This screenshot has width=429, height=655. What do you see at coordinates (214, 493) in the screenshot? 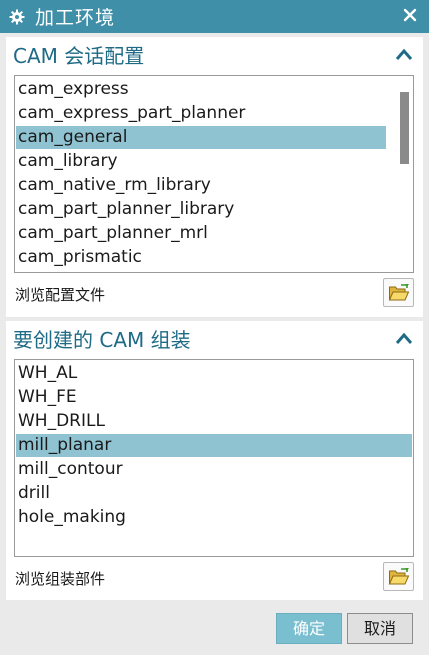
I see `list-item: drill` at bounding box center [214, 493].